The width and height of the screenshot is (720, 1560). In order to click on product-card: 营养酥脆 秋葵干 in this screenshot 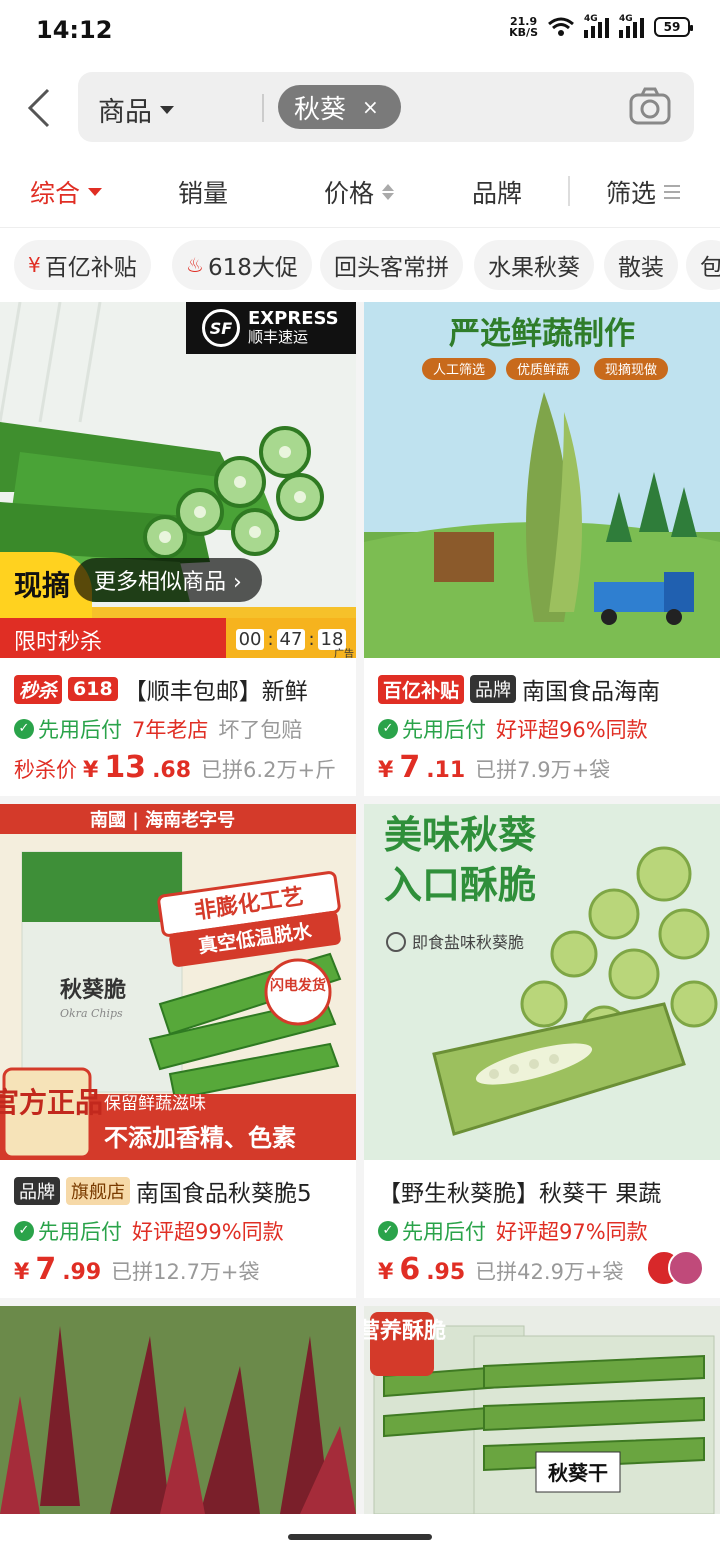, I will do `click(542, 1410)`.